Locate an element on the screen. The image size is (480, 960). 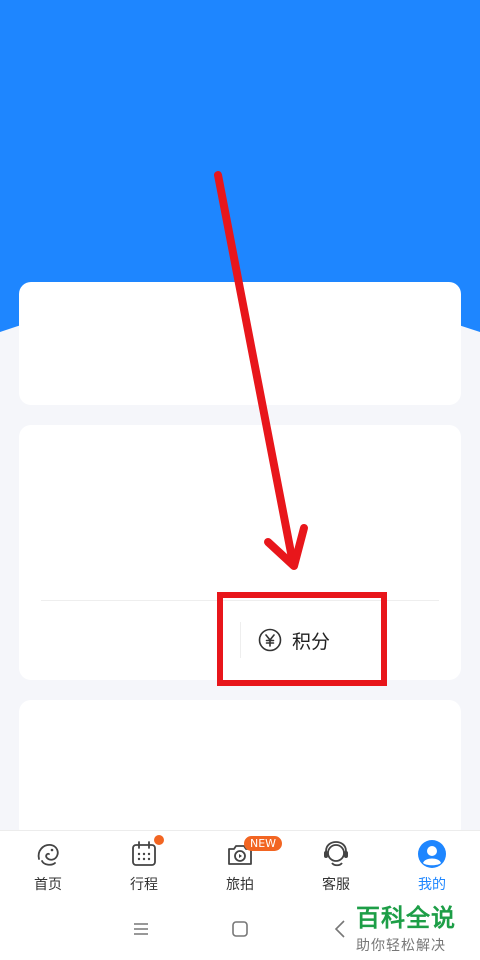
tab-itinerary: 行程 is located at coordinates (144, 864).